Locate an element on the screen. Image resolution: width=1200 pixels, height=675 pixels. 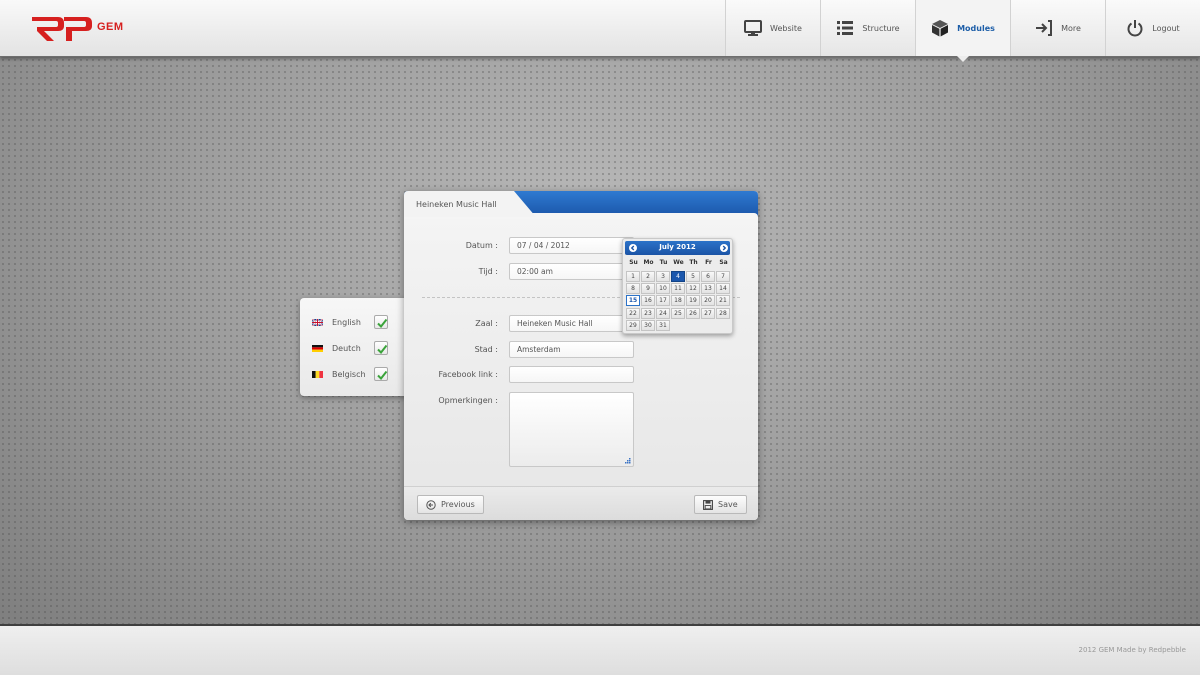
datepicker-day: 6 is located at coordinates (708, 276).